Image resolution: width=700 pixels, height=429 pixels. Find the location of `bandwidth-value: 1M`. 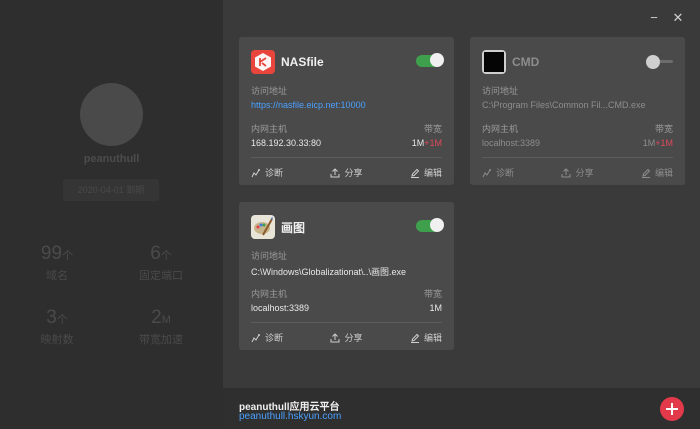

bandwidth-value: 1M is located at coordinates (435, 308).